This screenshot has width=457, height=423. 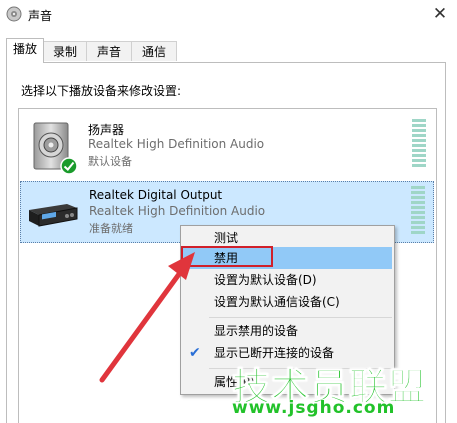 What do you see at coordinates (300, 317) in the screenshot?
I see `menu-separator` at bounding box center [300, 317].